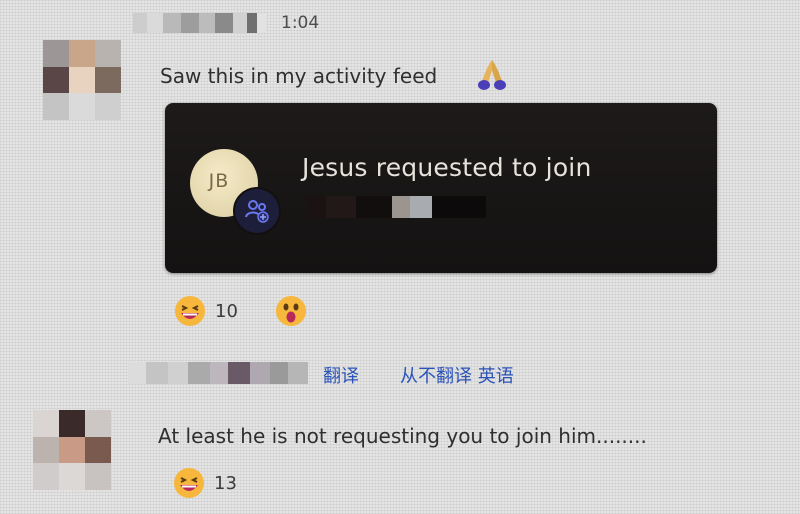 The image size is (800, 514). Describe the element at coordinates (226, 311) in the screenshot. I see `reaction-count: 10` at that location.